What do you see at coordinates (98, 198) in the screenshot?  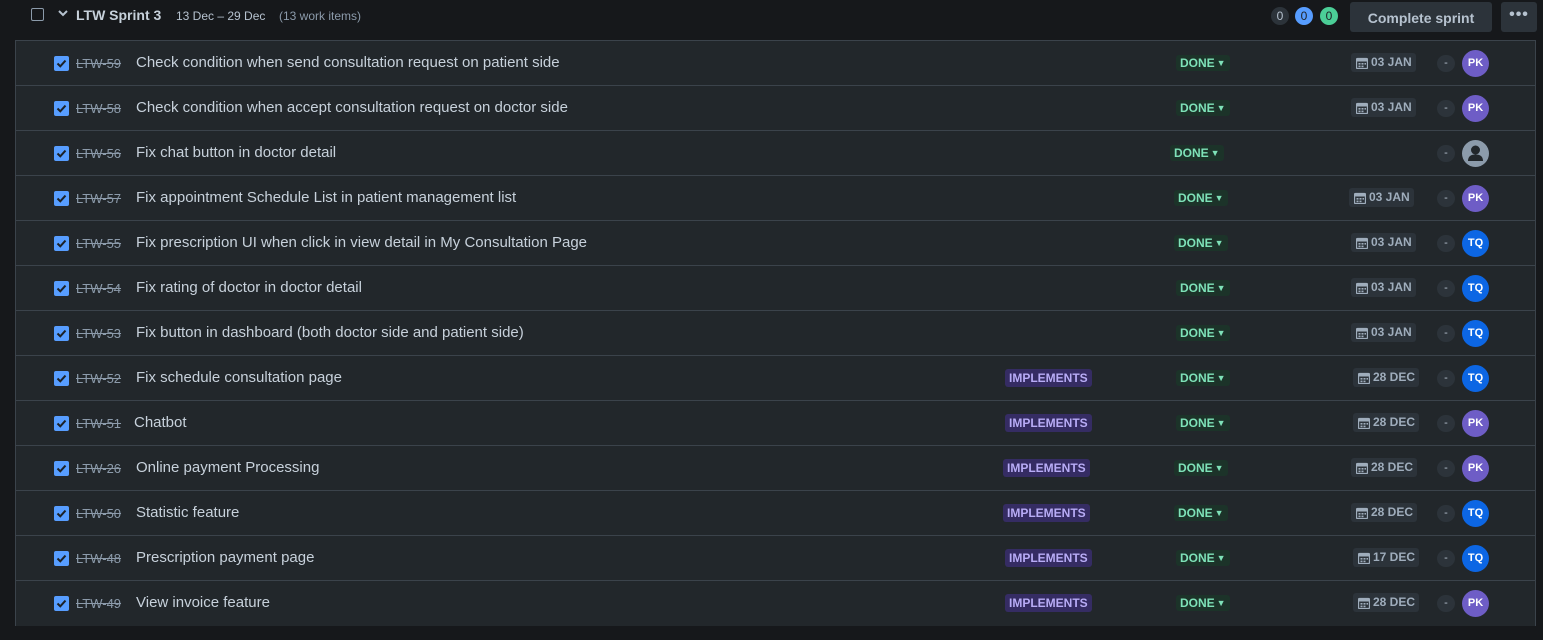 I see `issue-key: LTW-57` at bounding box center [98, 198].